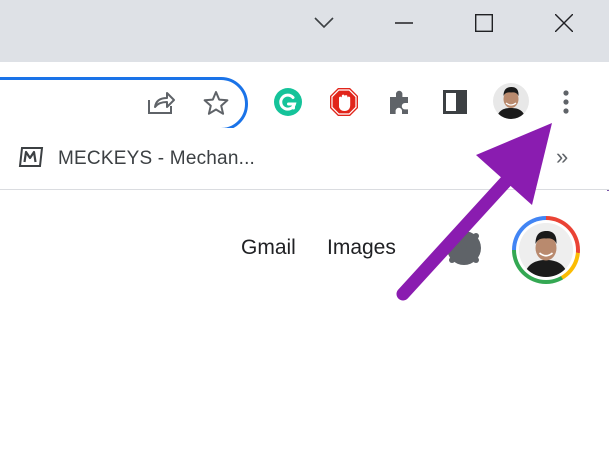  I want to click on google-account-button, so click(546, 250).